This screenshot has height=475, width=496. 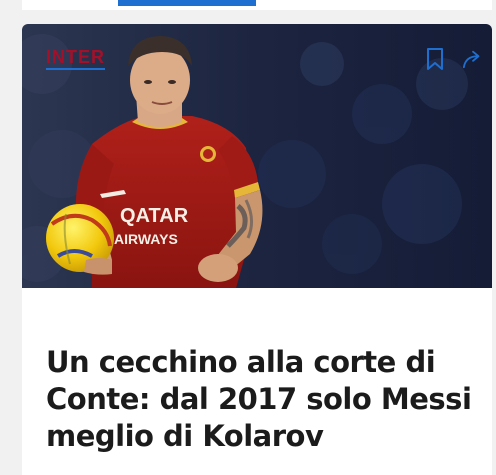 I want to click on shirt-sponsor-line2: AIRWAYS, so click(x=146, y=239).